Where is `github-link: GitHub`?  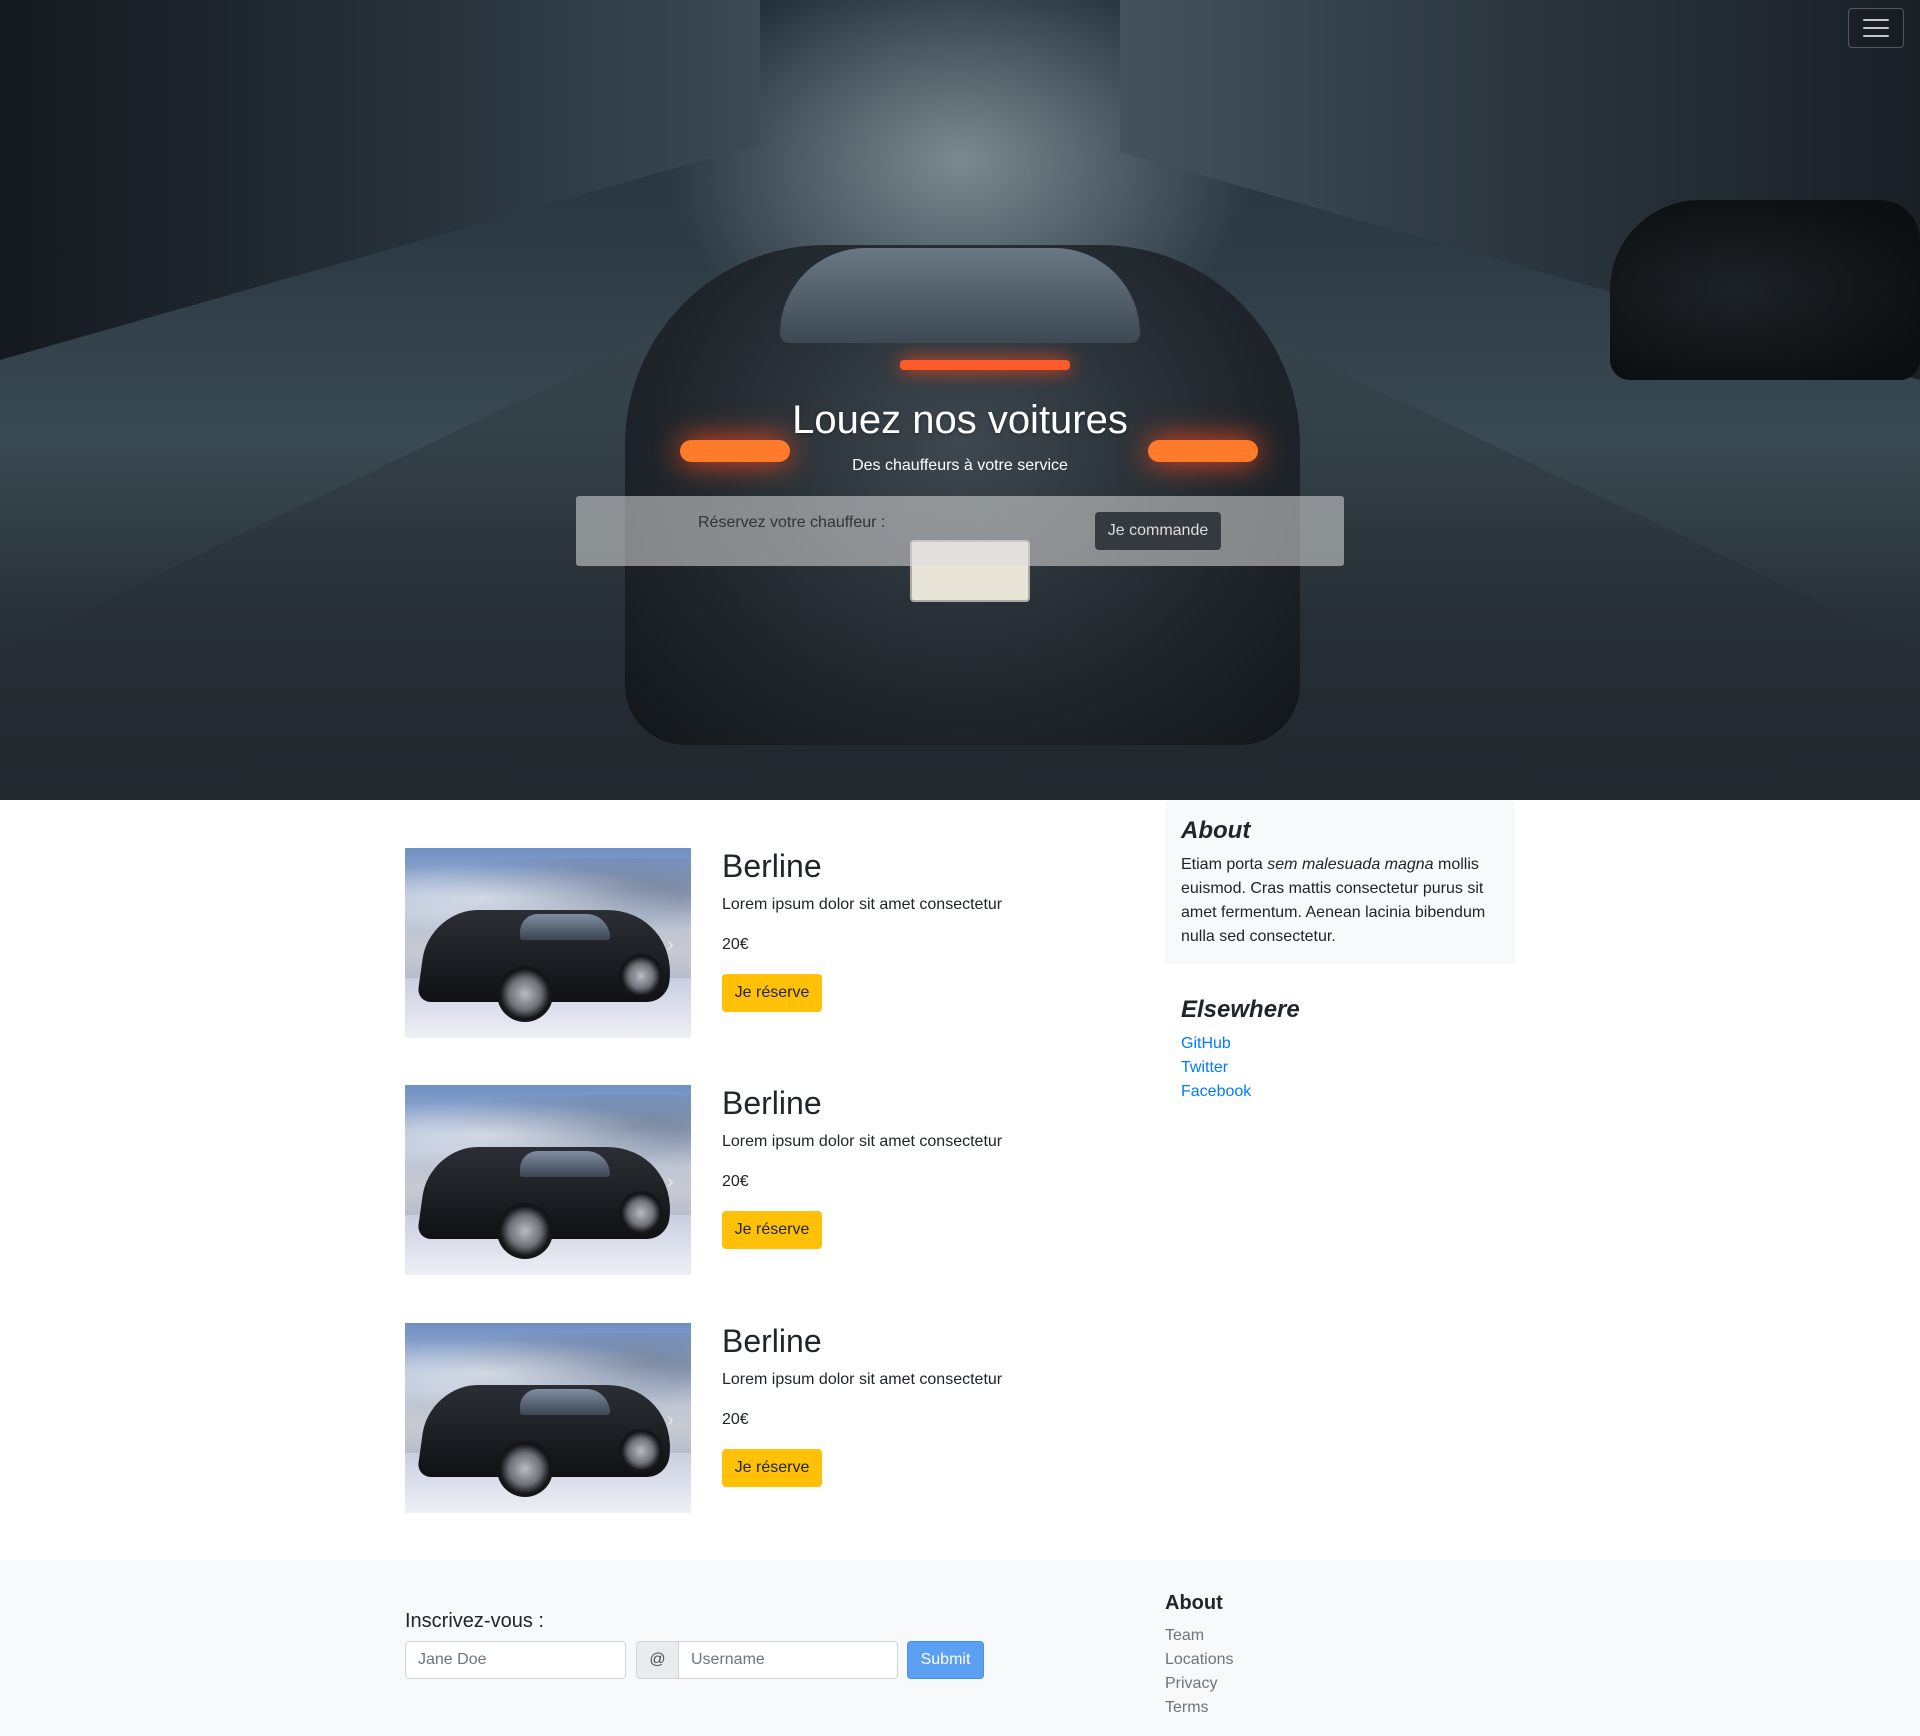
github-link: GitHub is located at coordinates (1206, 1043).